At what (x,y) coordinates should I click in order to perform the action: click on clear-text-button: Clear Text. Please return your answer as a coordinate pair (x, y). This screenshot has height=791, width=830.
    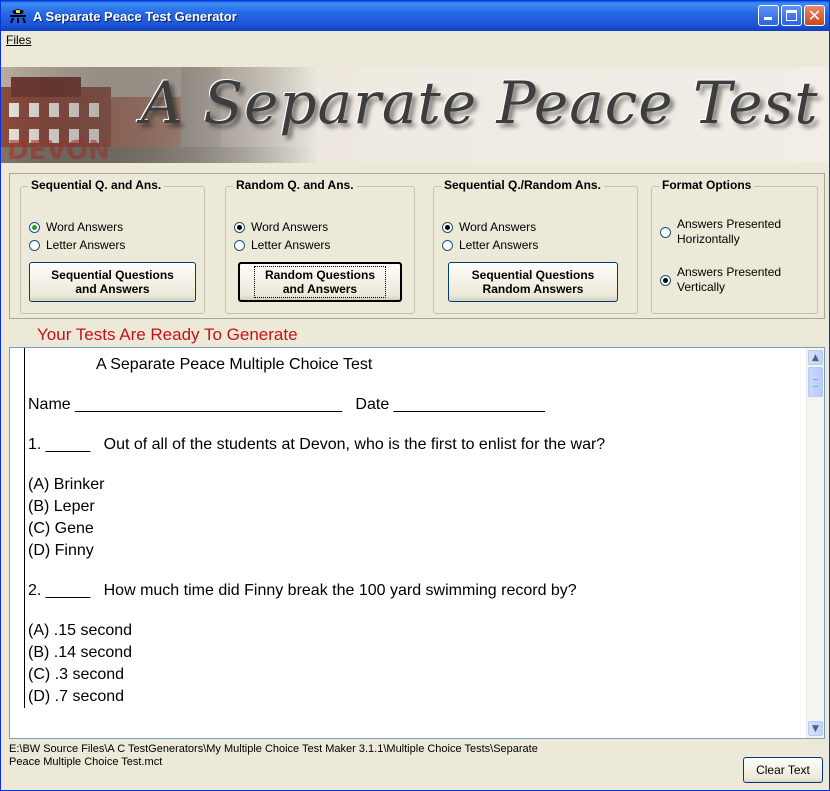
    Looking at the image, I should click on (783, 770).